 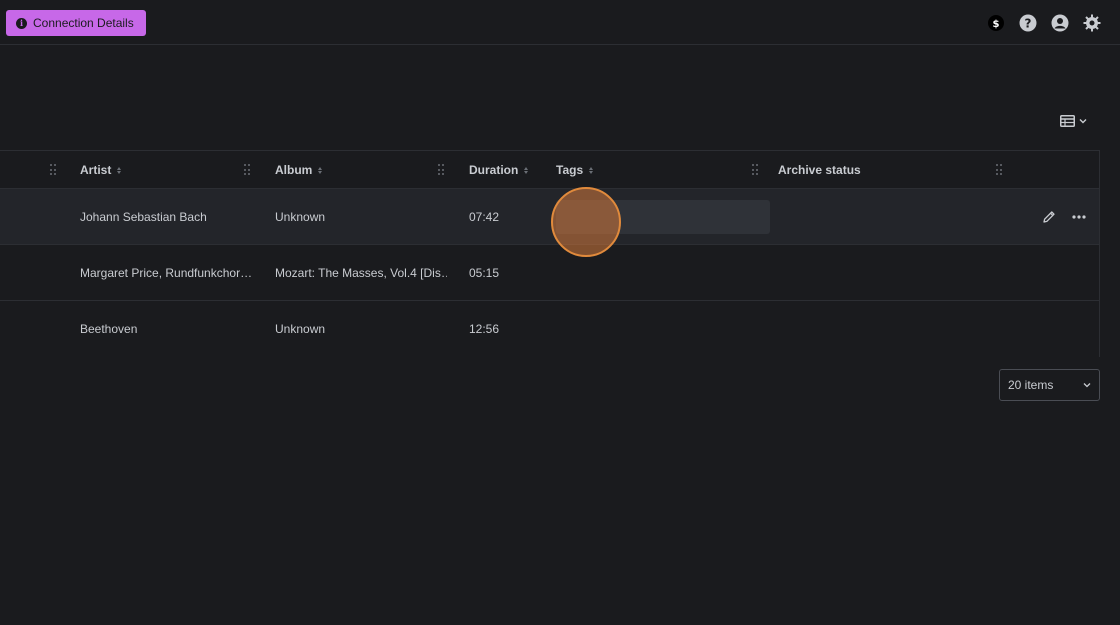 I want to click on table-view-toggle, so click(x=1076, y=121).